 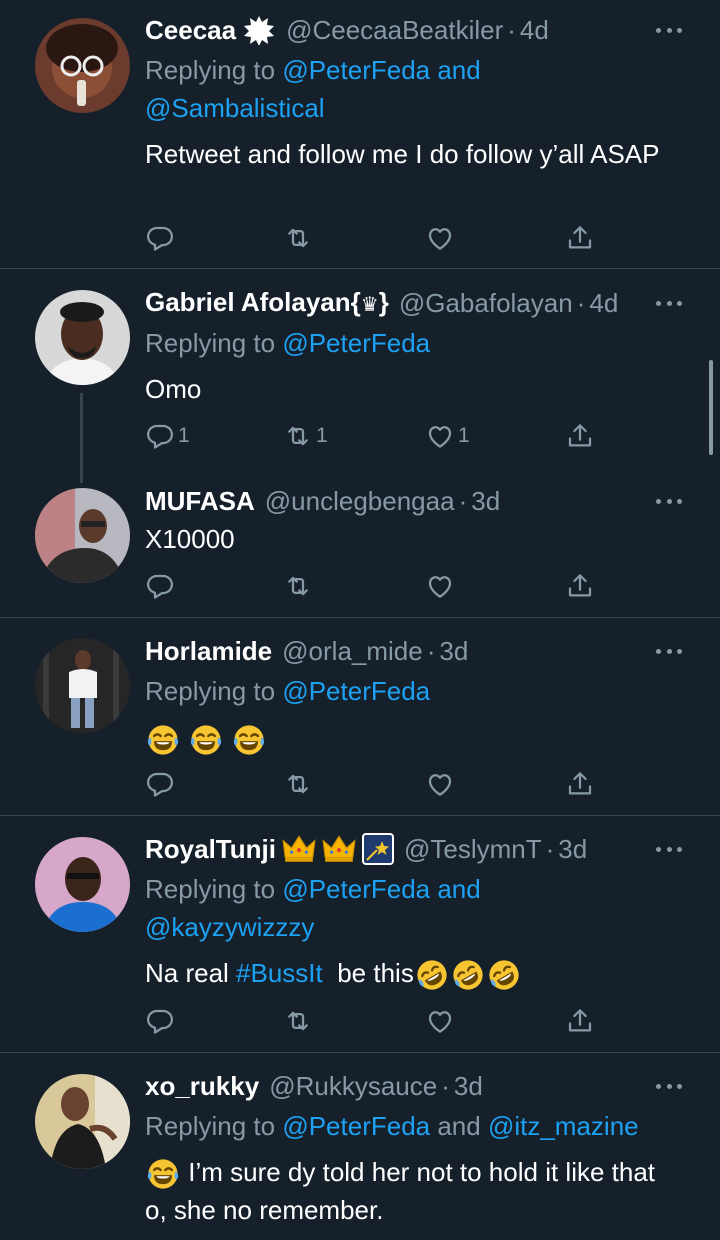 I want to click on replying-to: Replying to @PeterFeda, so click(x=417, y=343).